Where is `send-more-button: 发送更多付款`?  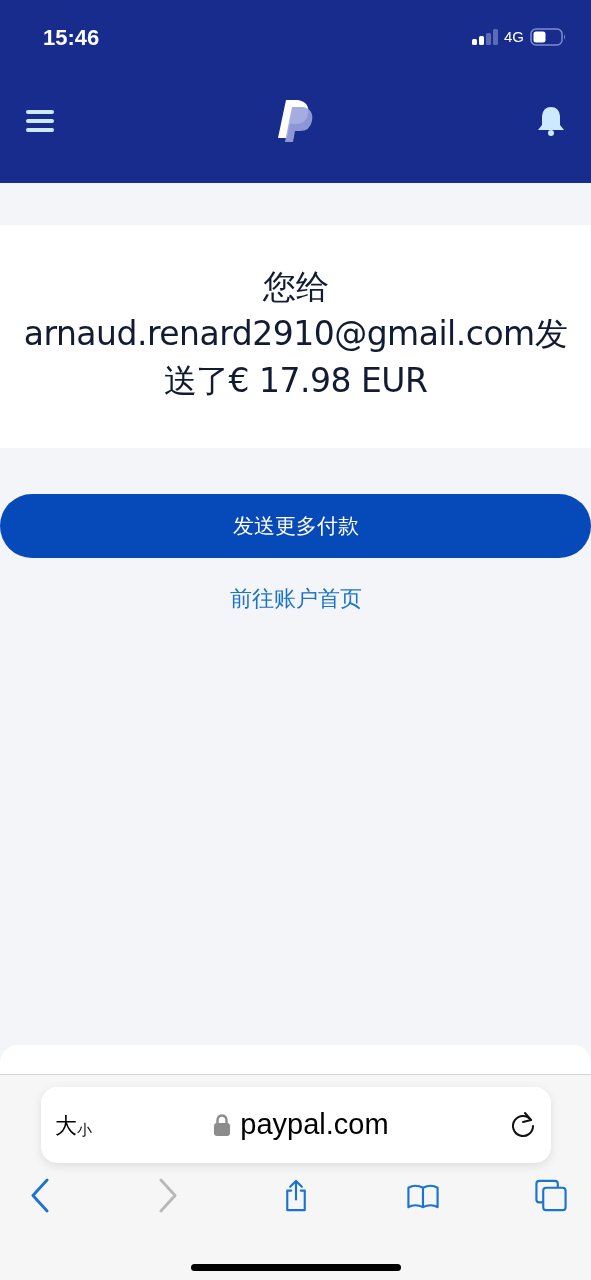 send-more-button: 发送更多付款 is located at coordinates (295, 526).